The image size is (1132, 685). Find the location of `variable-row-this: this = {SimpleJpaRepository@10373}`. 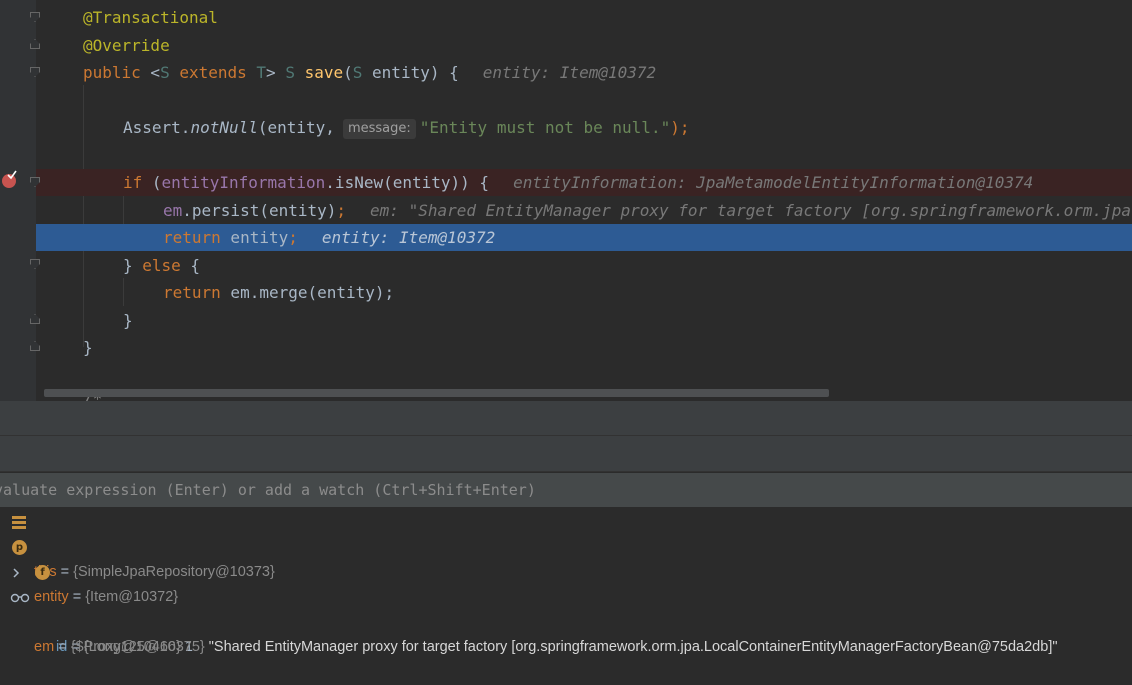

variable-row-this: this = {SimpleJpaRepository@10373} is located at coordinates (566, 545).